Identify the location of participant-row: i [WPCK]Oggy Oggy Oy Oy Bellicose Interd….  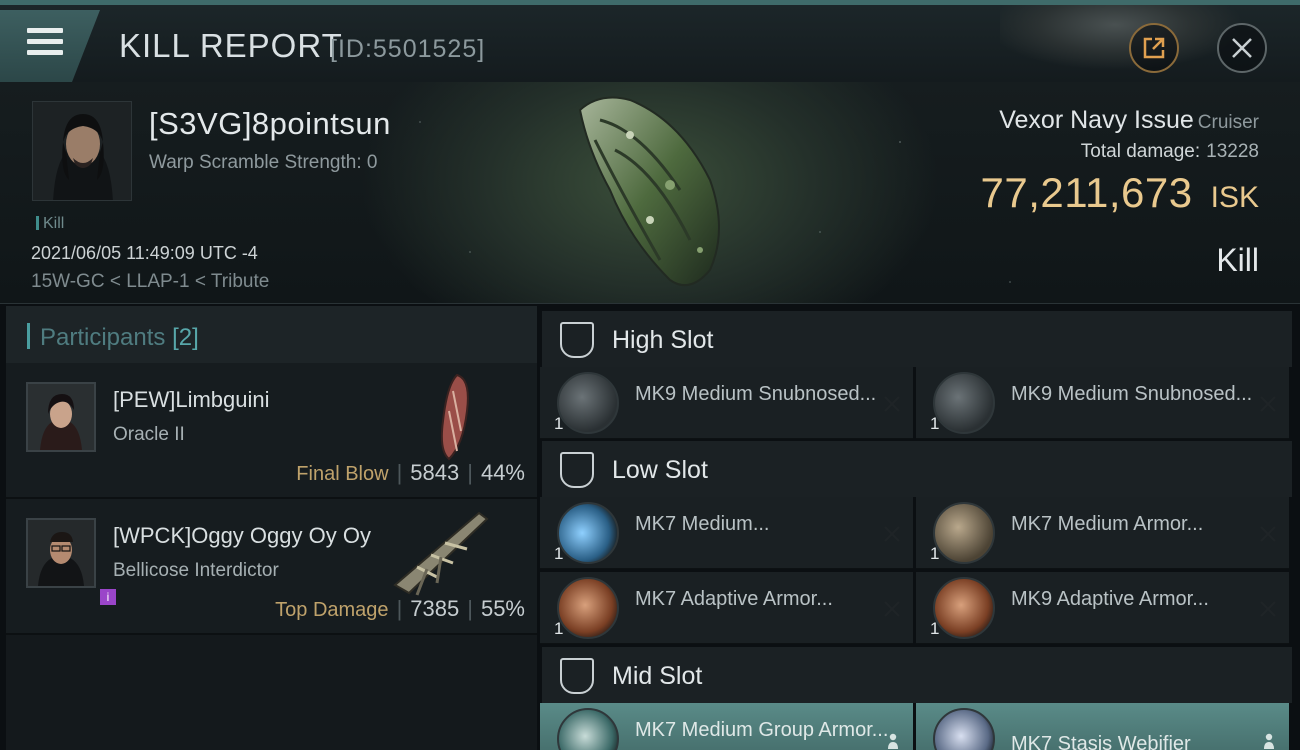
(271, 567).